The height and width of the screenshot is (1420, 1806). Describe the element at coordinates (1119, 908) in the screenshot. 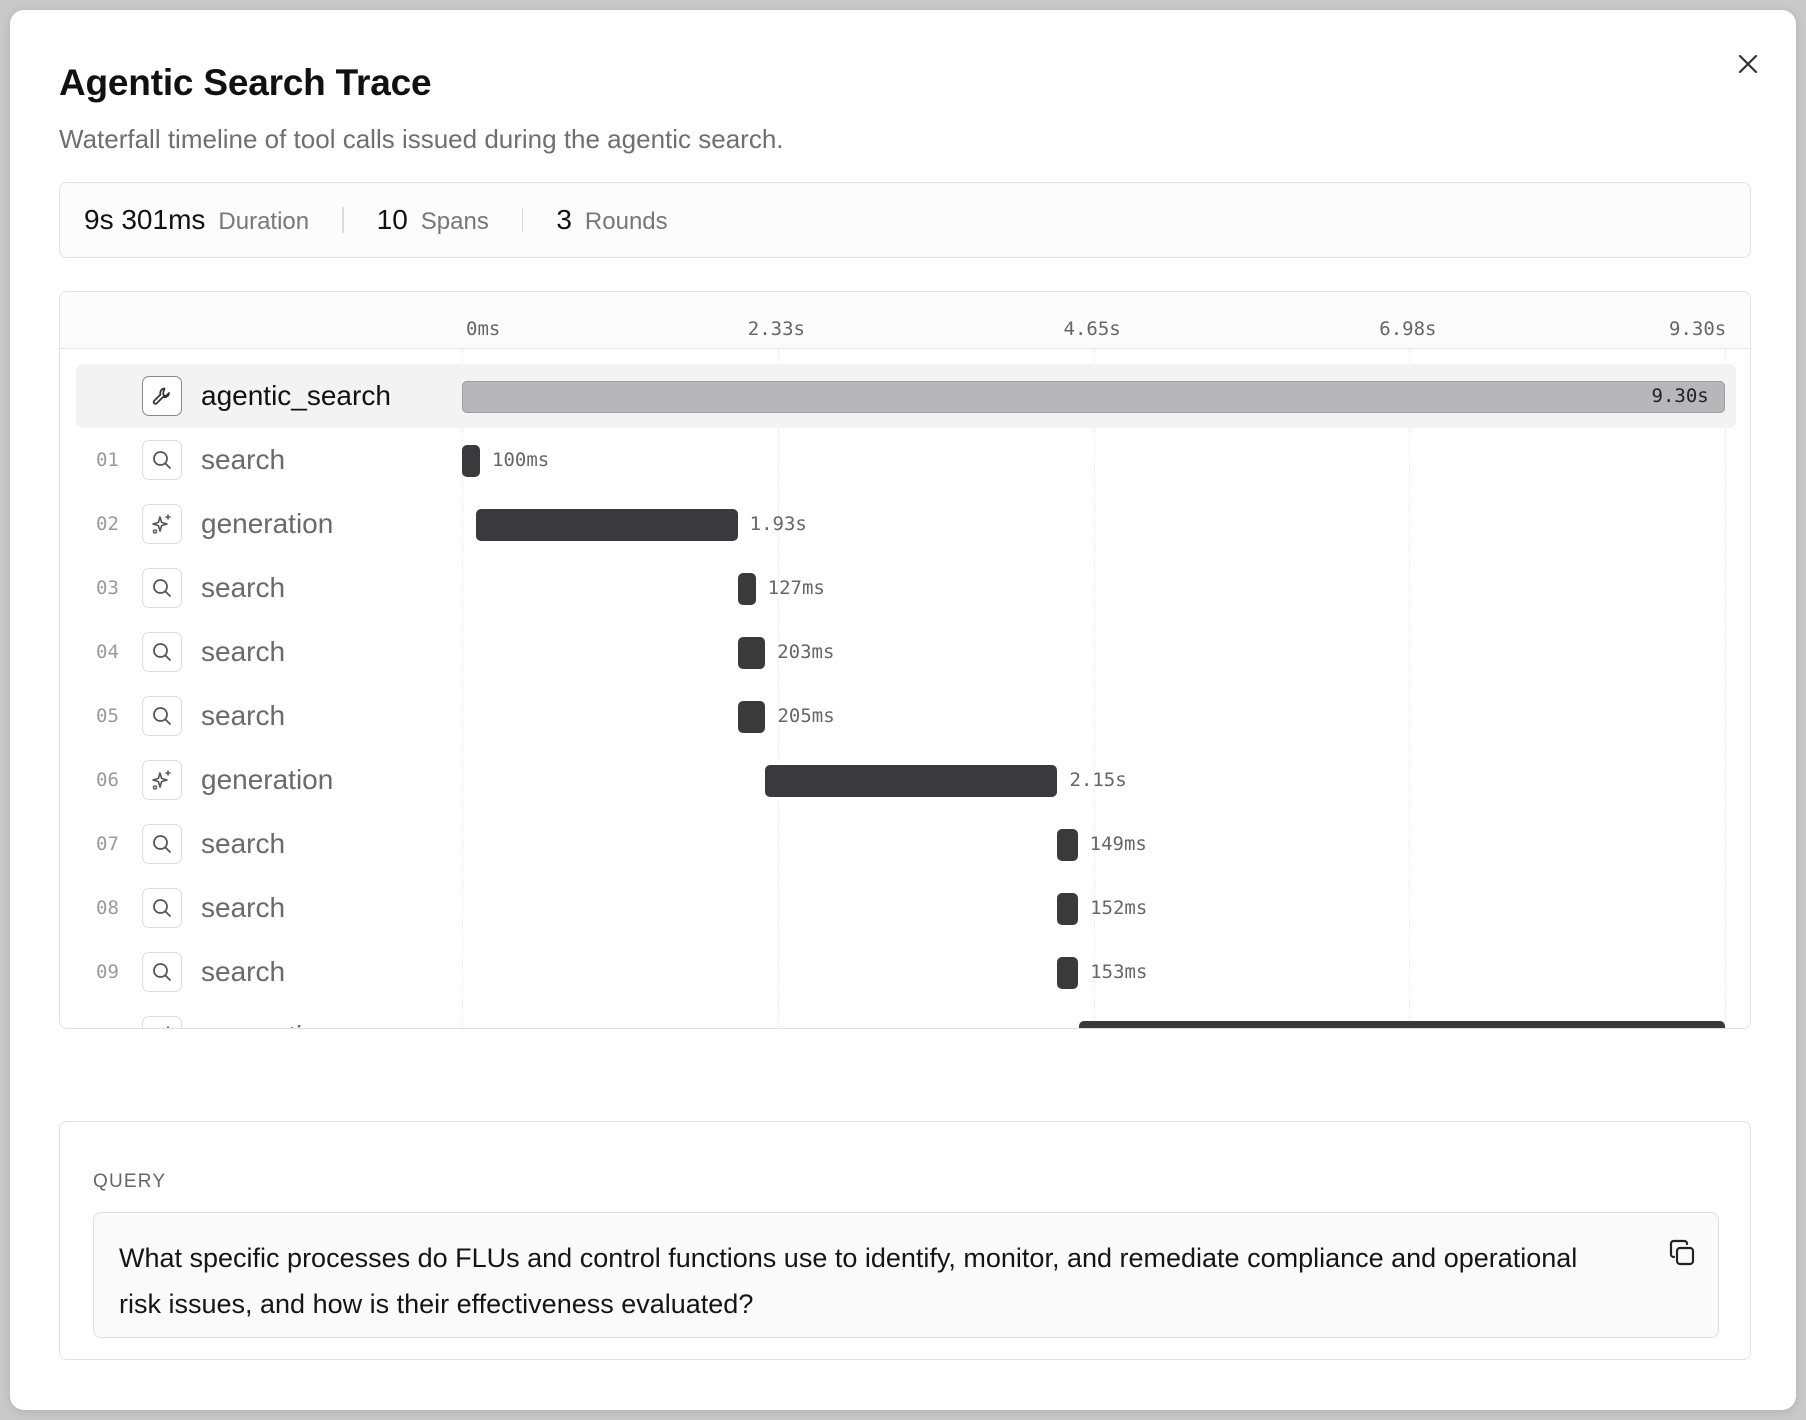

I see `span-duration: 152ms` at that location.